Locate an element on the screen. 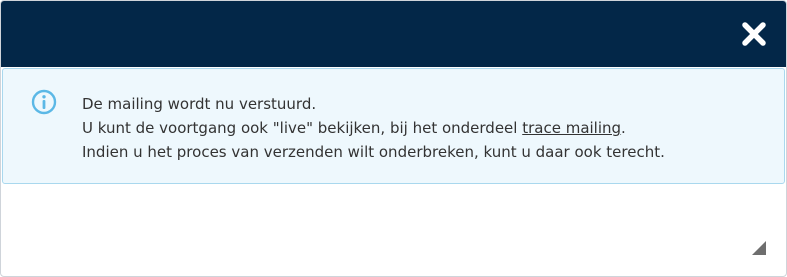 The height and width of the screenshot is (277, 787). close-icon is located at coordinates (754, 34).